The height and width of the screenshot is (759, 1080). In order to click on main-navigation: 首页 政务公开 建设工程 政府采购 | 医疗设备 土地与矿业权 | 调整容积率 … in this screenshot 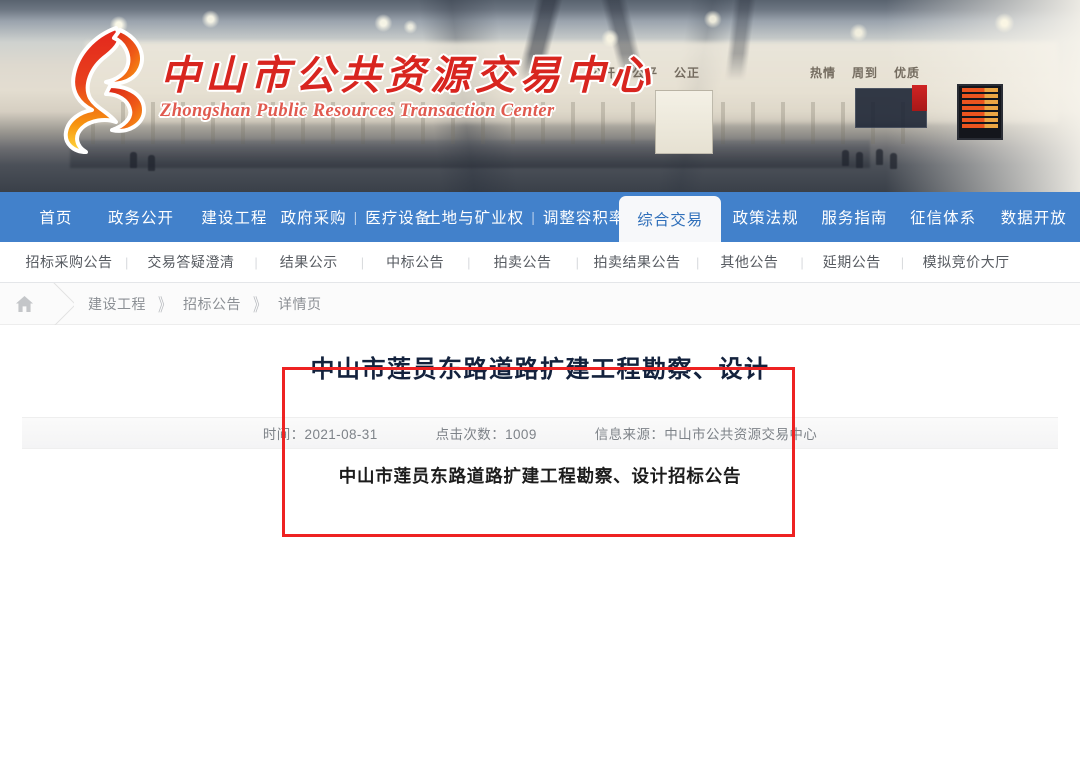, I will do `click(540, 217)`.